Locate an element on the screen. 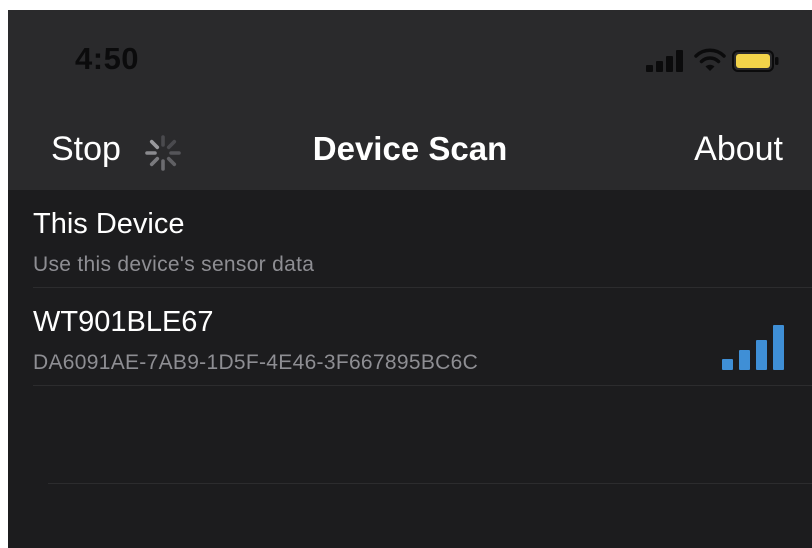 The image size is (812, 548). wifi-icon is located at coordinates (710, 59).